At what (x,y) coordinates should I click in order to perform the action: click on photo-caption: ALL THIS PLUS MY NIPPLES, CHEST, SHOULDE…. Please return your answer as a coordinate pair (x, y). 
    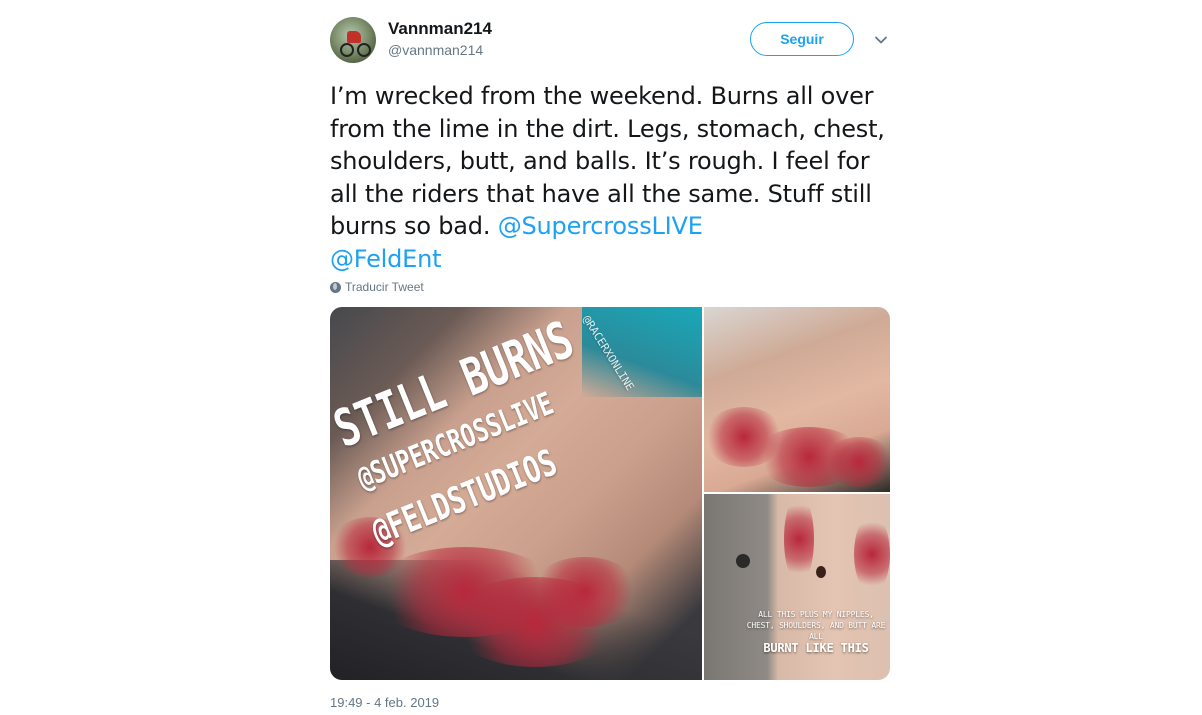
    Looking at the image, I should click on (816, 631).